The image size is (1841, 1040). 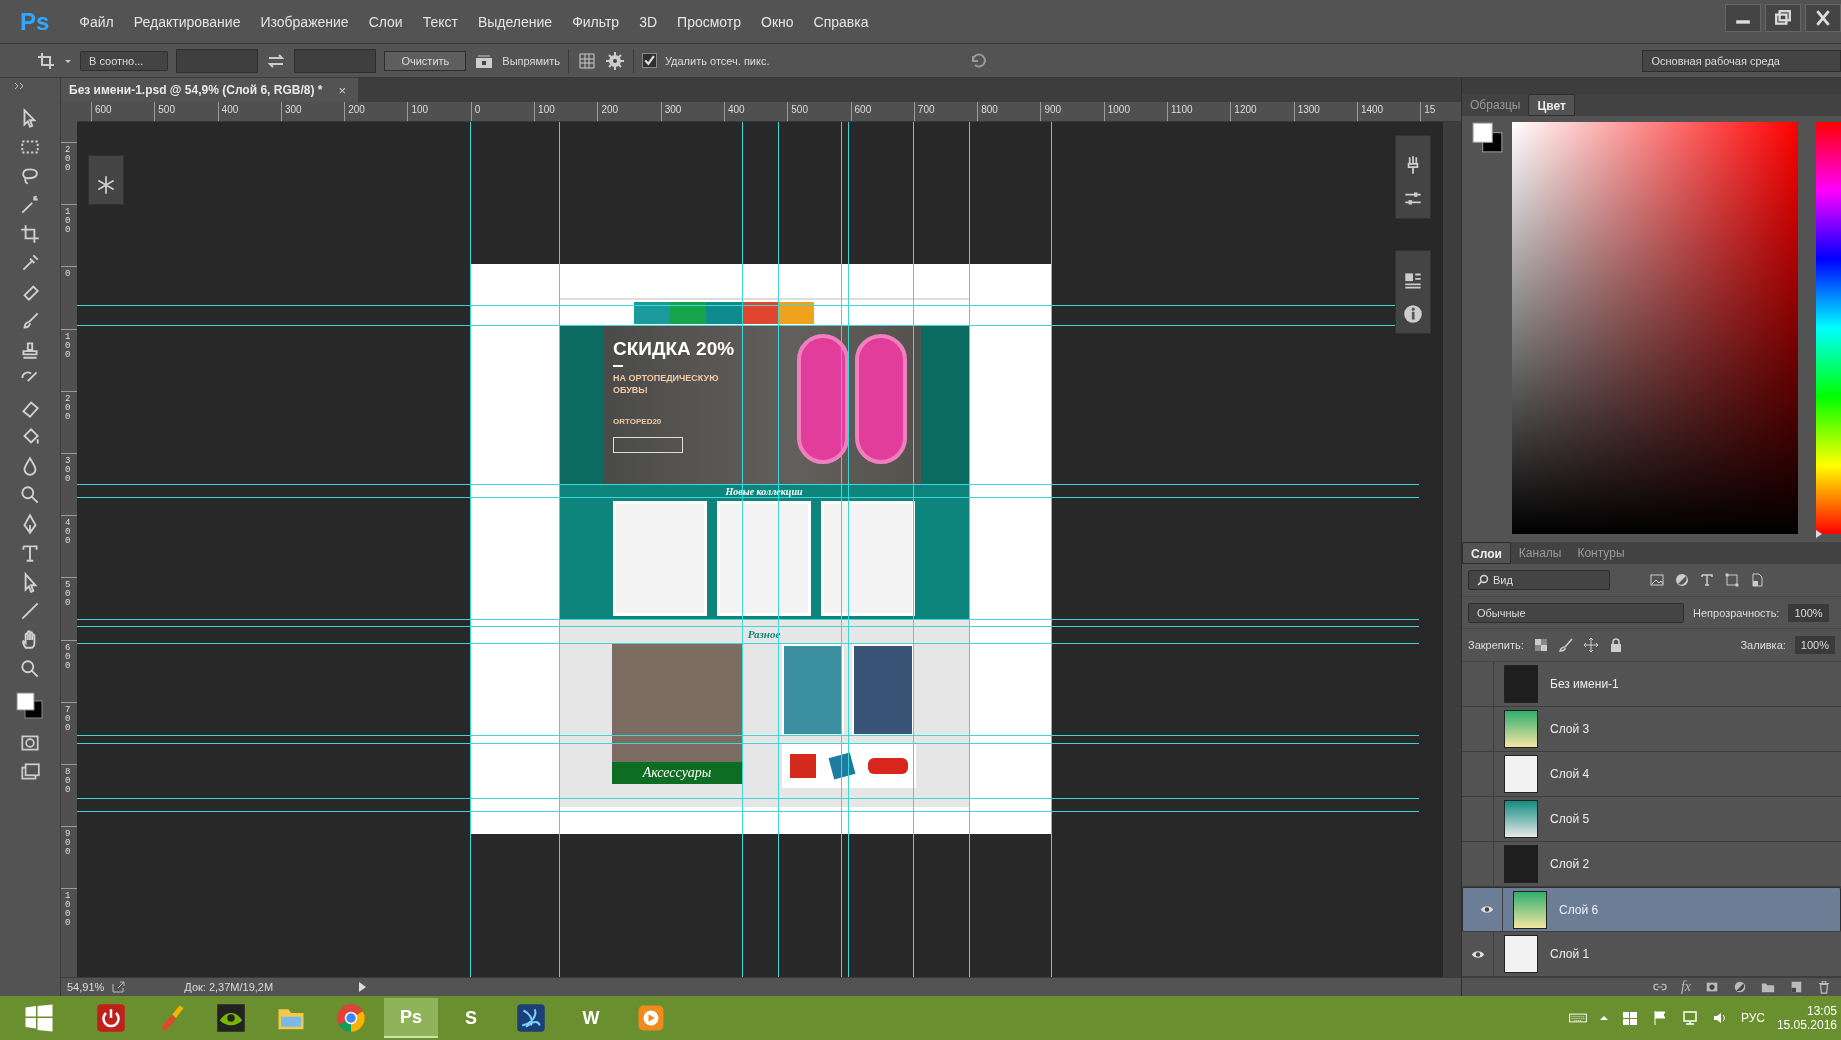 I want to click on grid-icon, so click(x=586, y=60).